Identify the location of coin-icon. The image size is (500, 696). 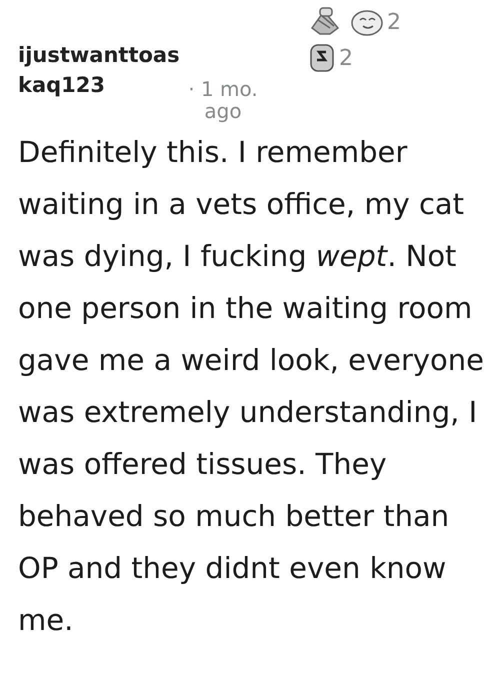
(322, 58).